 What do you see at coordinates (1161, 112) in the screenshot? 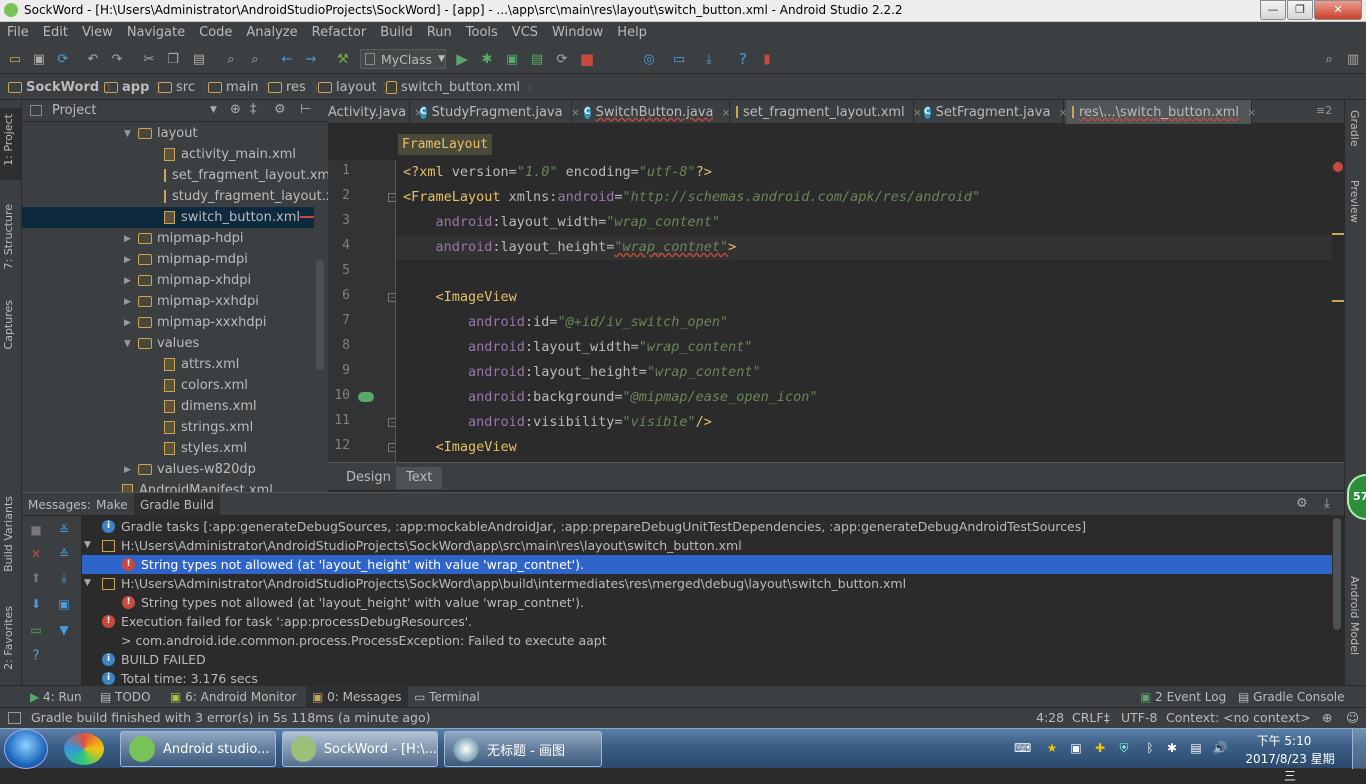
I see `tab-switch-button-xml: res\...\switch_button.xml ×` at bounding box center [1161, 112].